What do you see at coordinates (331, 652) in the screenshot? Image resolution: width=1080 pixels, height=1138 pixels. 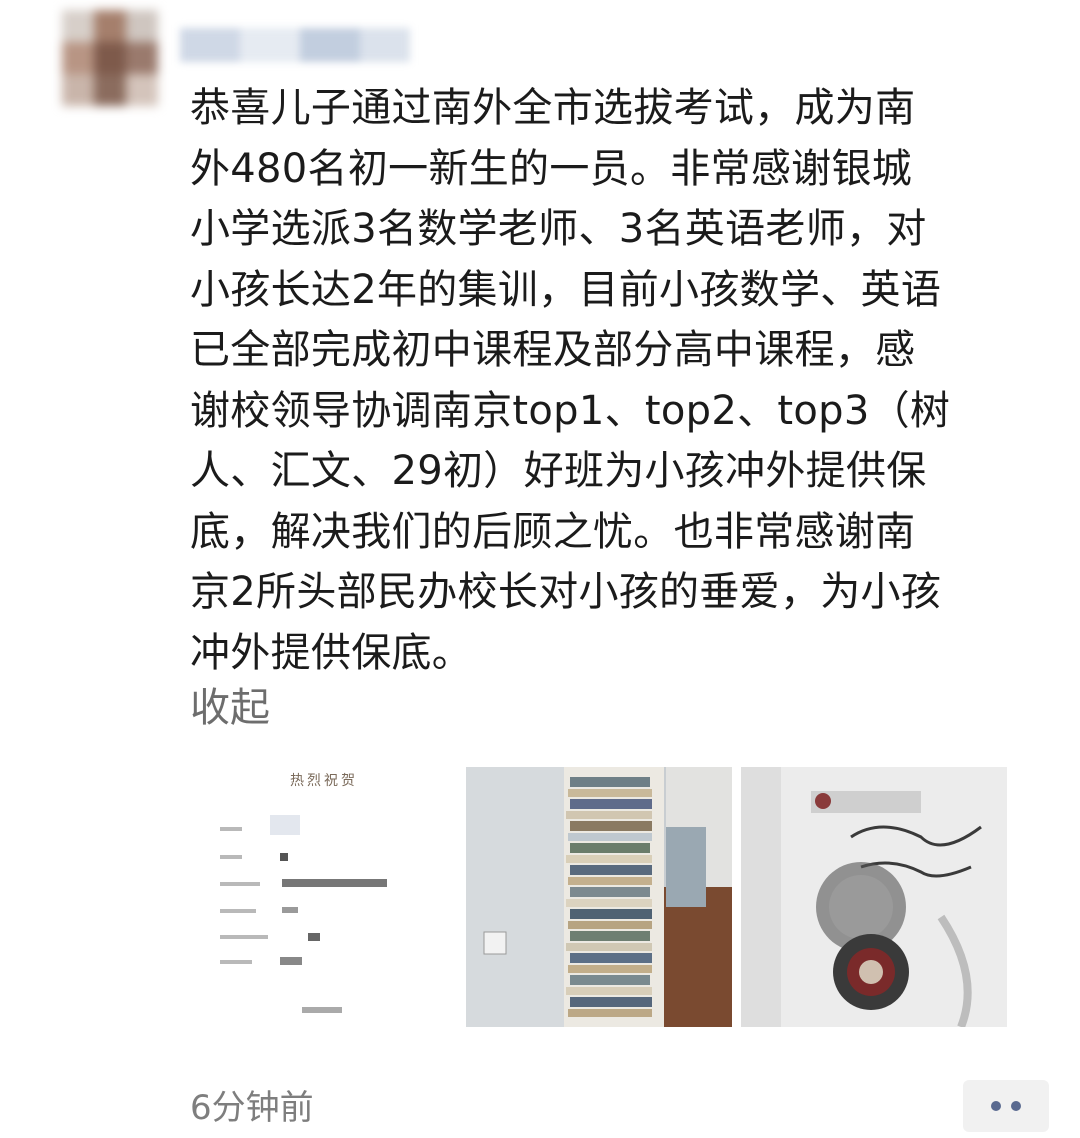 I see `post-text-line: 冲外提供保底。` at bounding box center [331, 652].